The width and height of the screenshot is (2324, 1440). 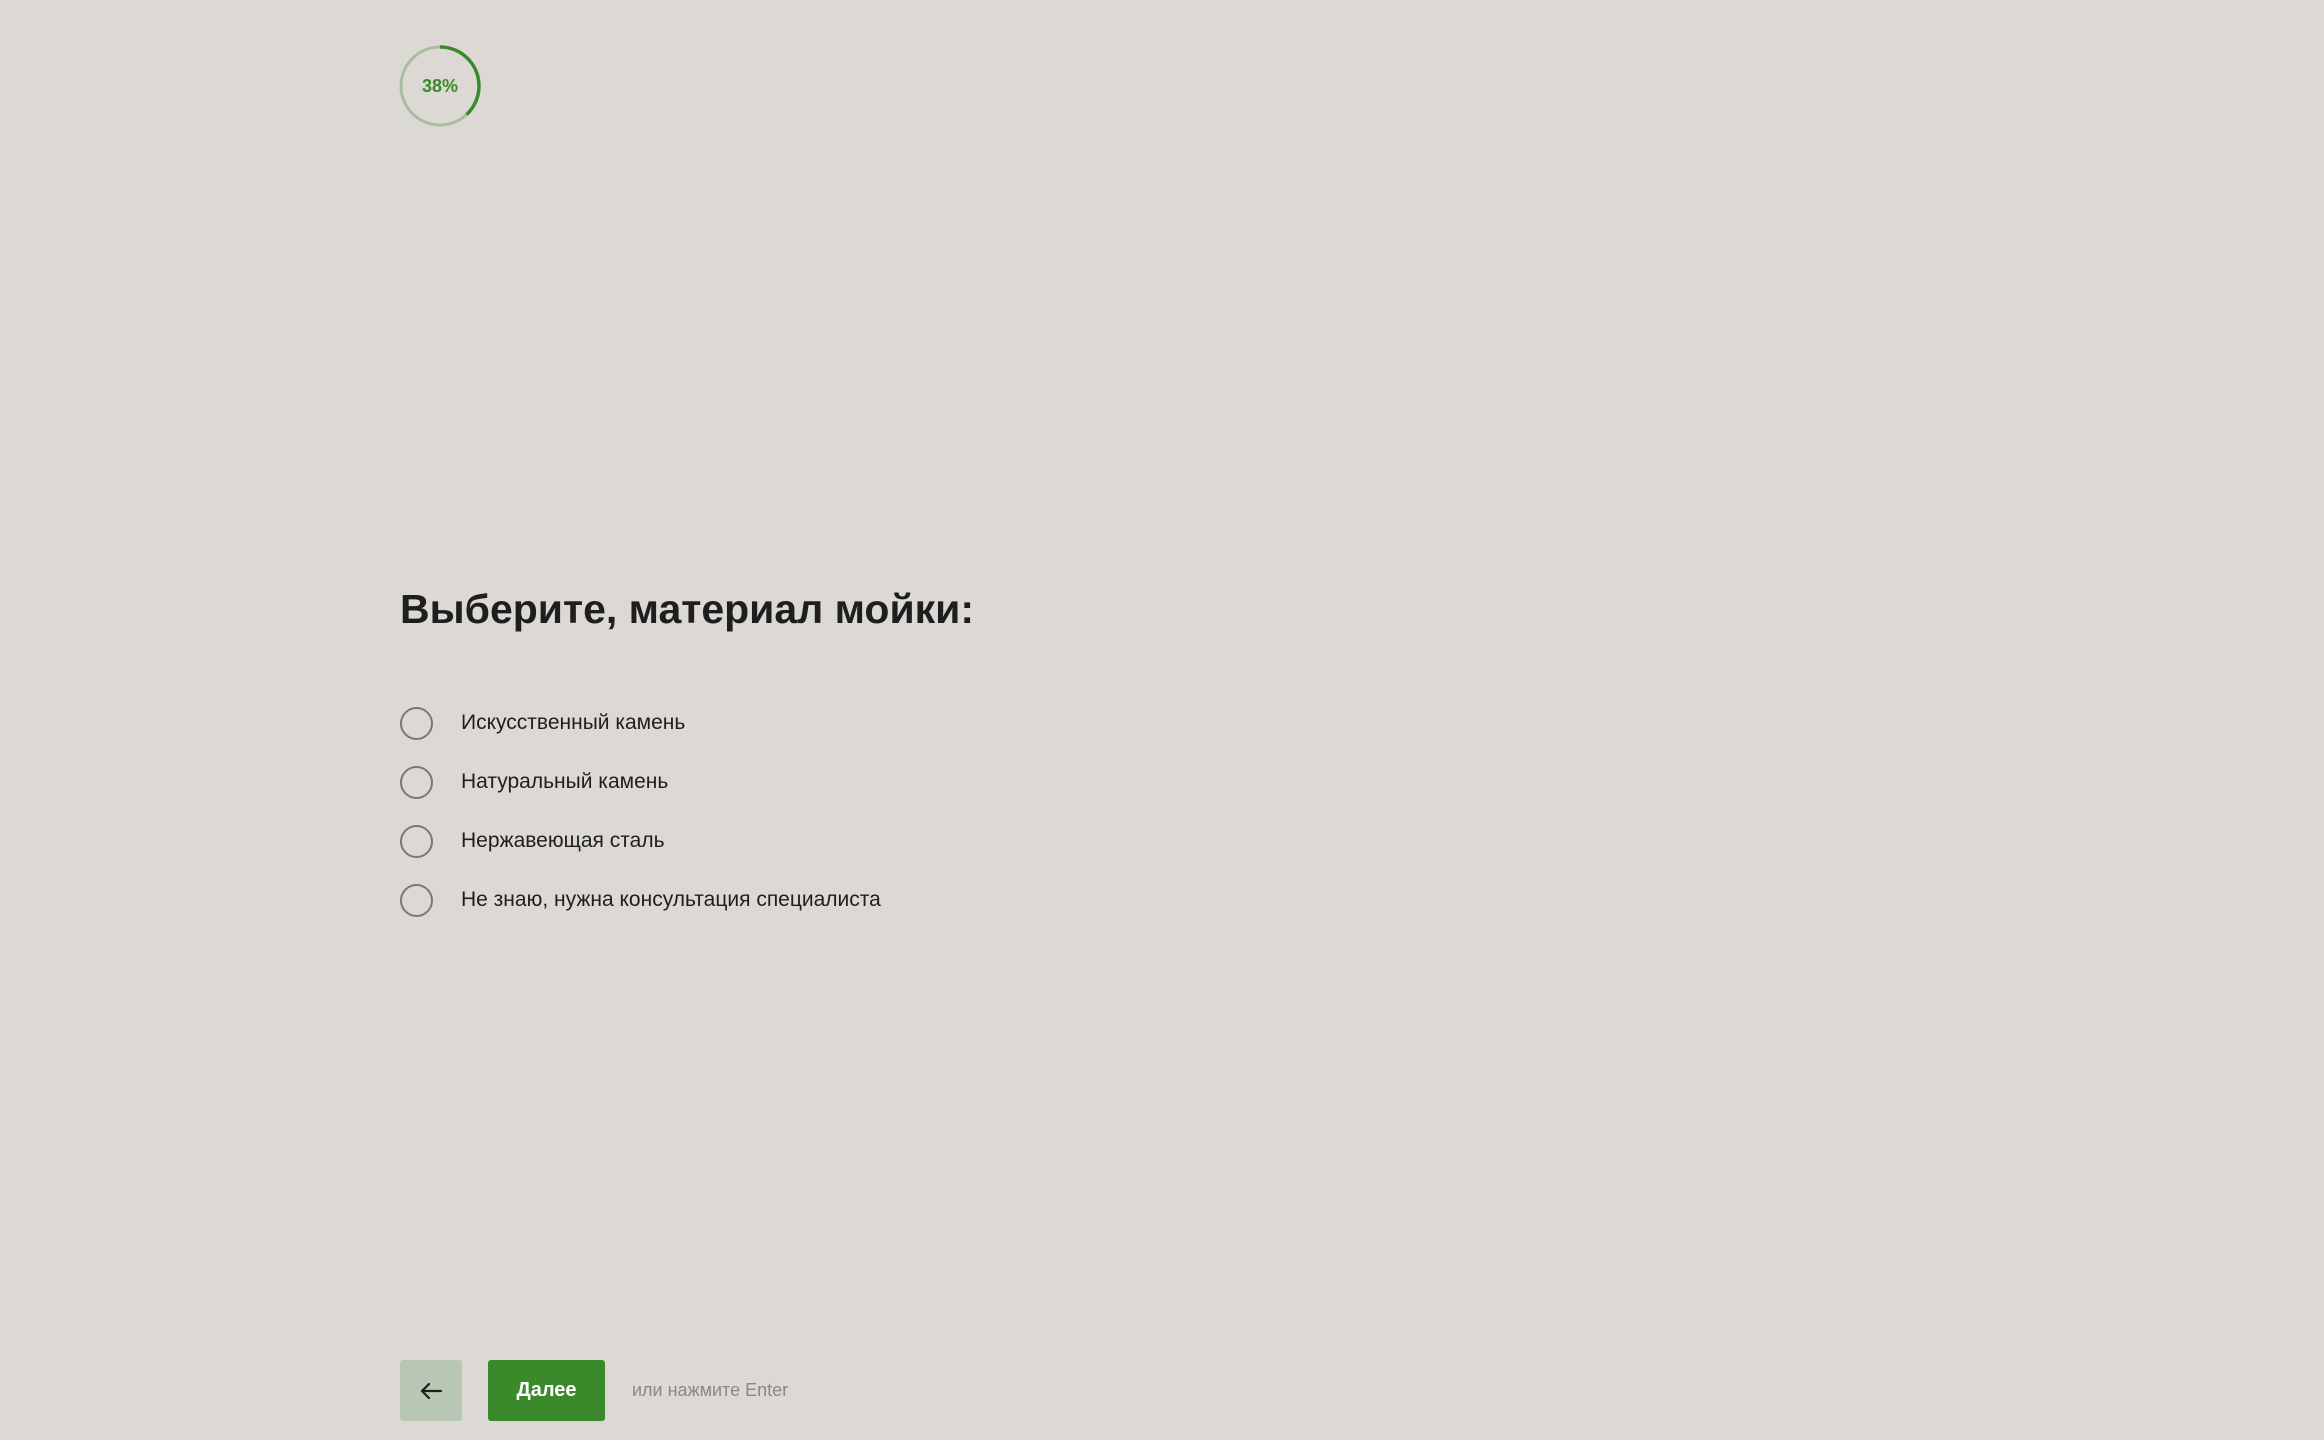 I want to click on progress-percent-label: 38%, so click(x=440, y=86).